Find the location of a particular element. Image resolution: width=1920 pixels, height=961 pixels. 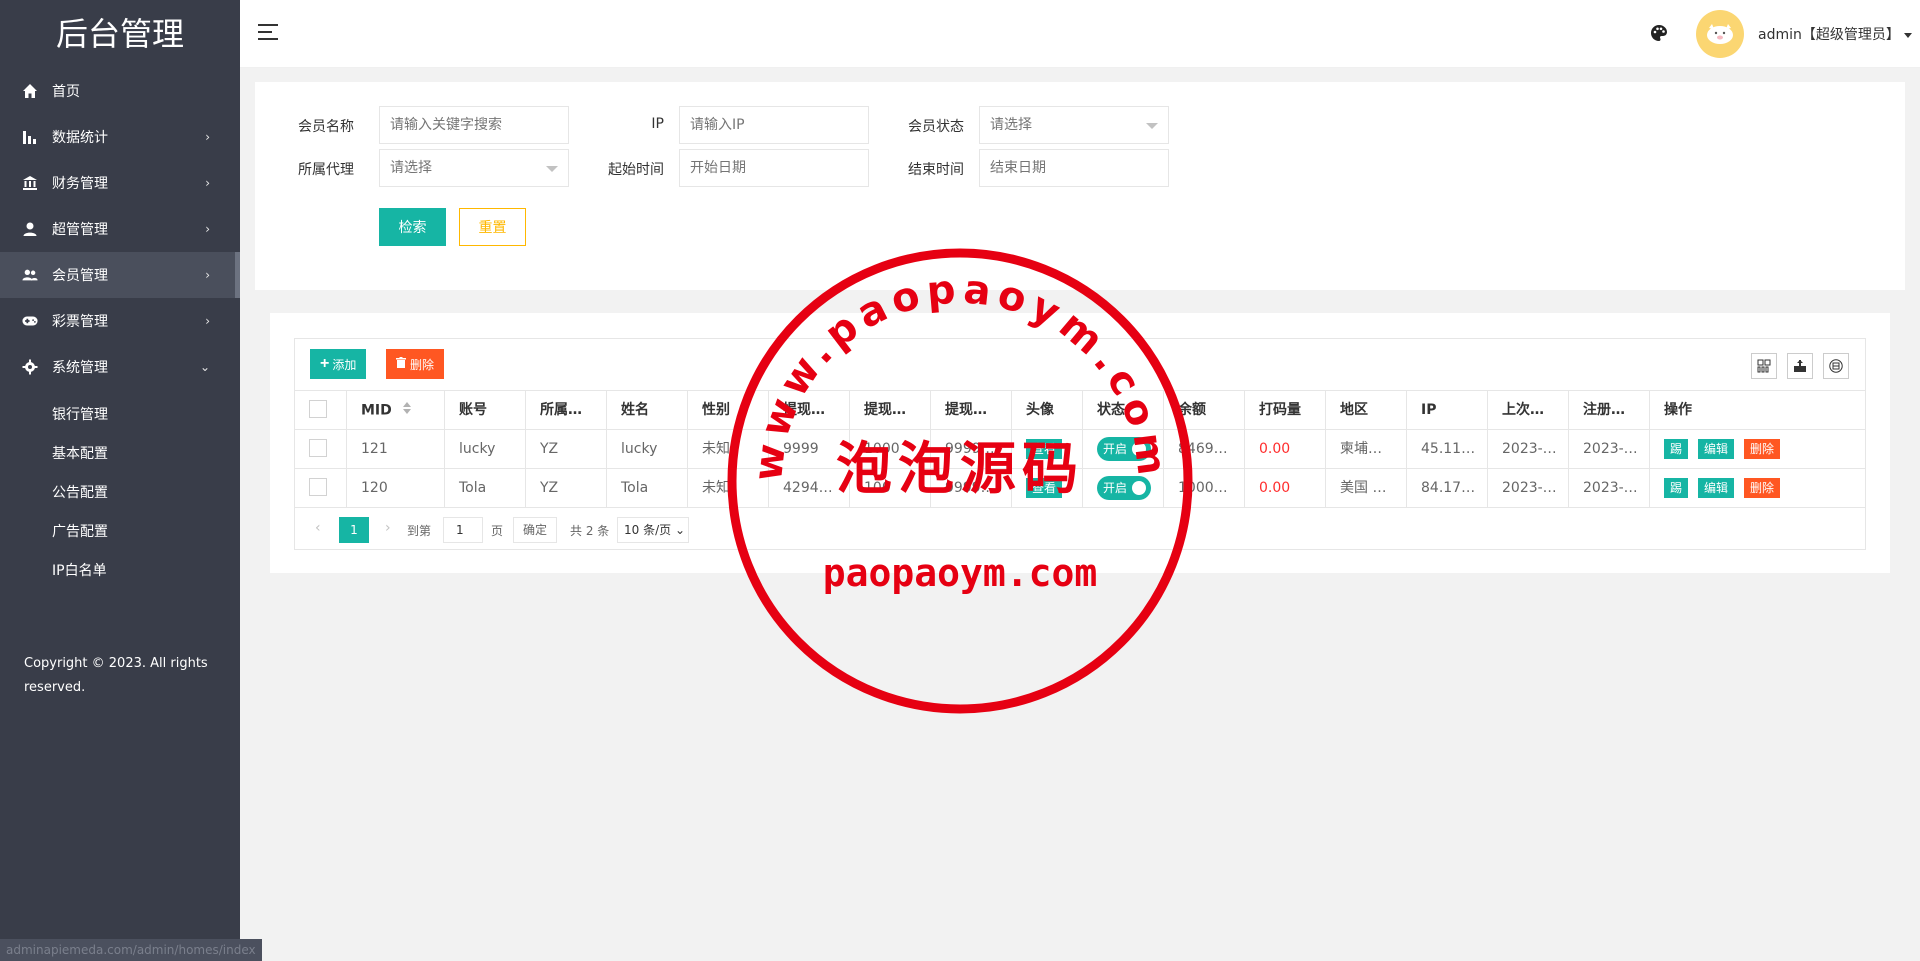

member-status-select: 请选择 is located at coordinates (1074, 125).